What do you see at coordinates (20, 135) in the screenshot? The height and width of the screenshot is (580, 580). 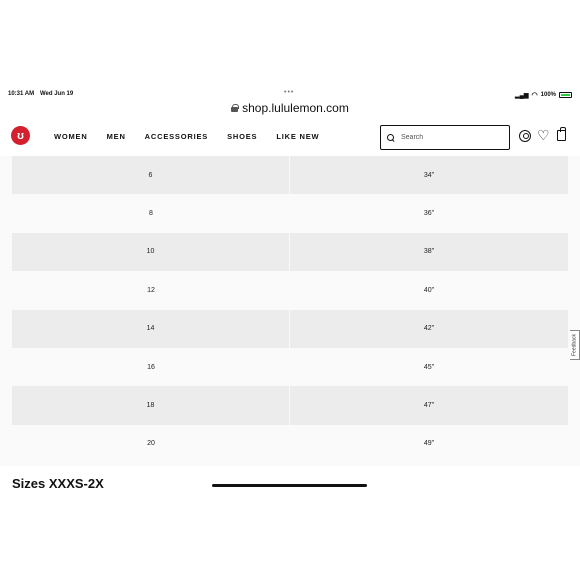 I see `lululemon-logo: ʊ` at bounding box center [20, 135].